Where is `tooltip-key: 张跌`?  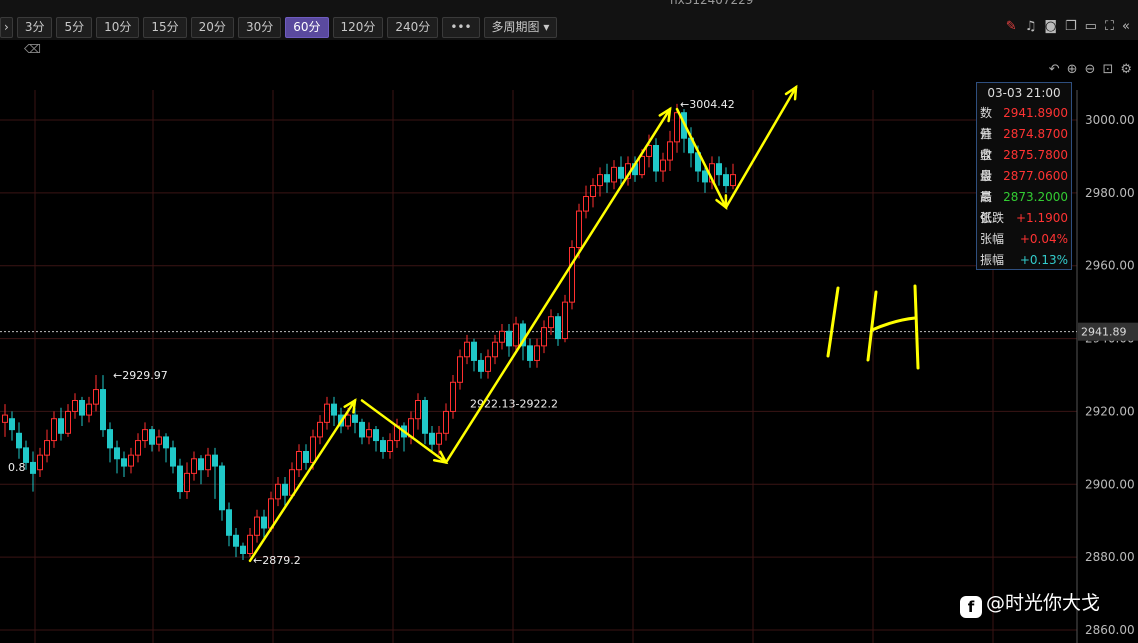
tooltip-key: 张跌 is located at coordinates (992, 218).